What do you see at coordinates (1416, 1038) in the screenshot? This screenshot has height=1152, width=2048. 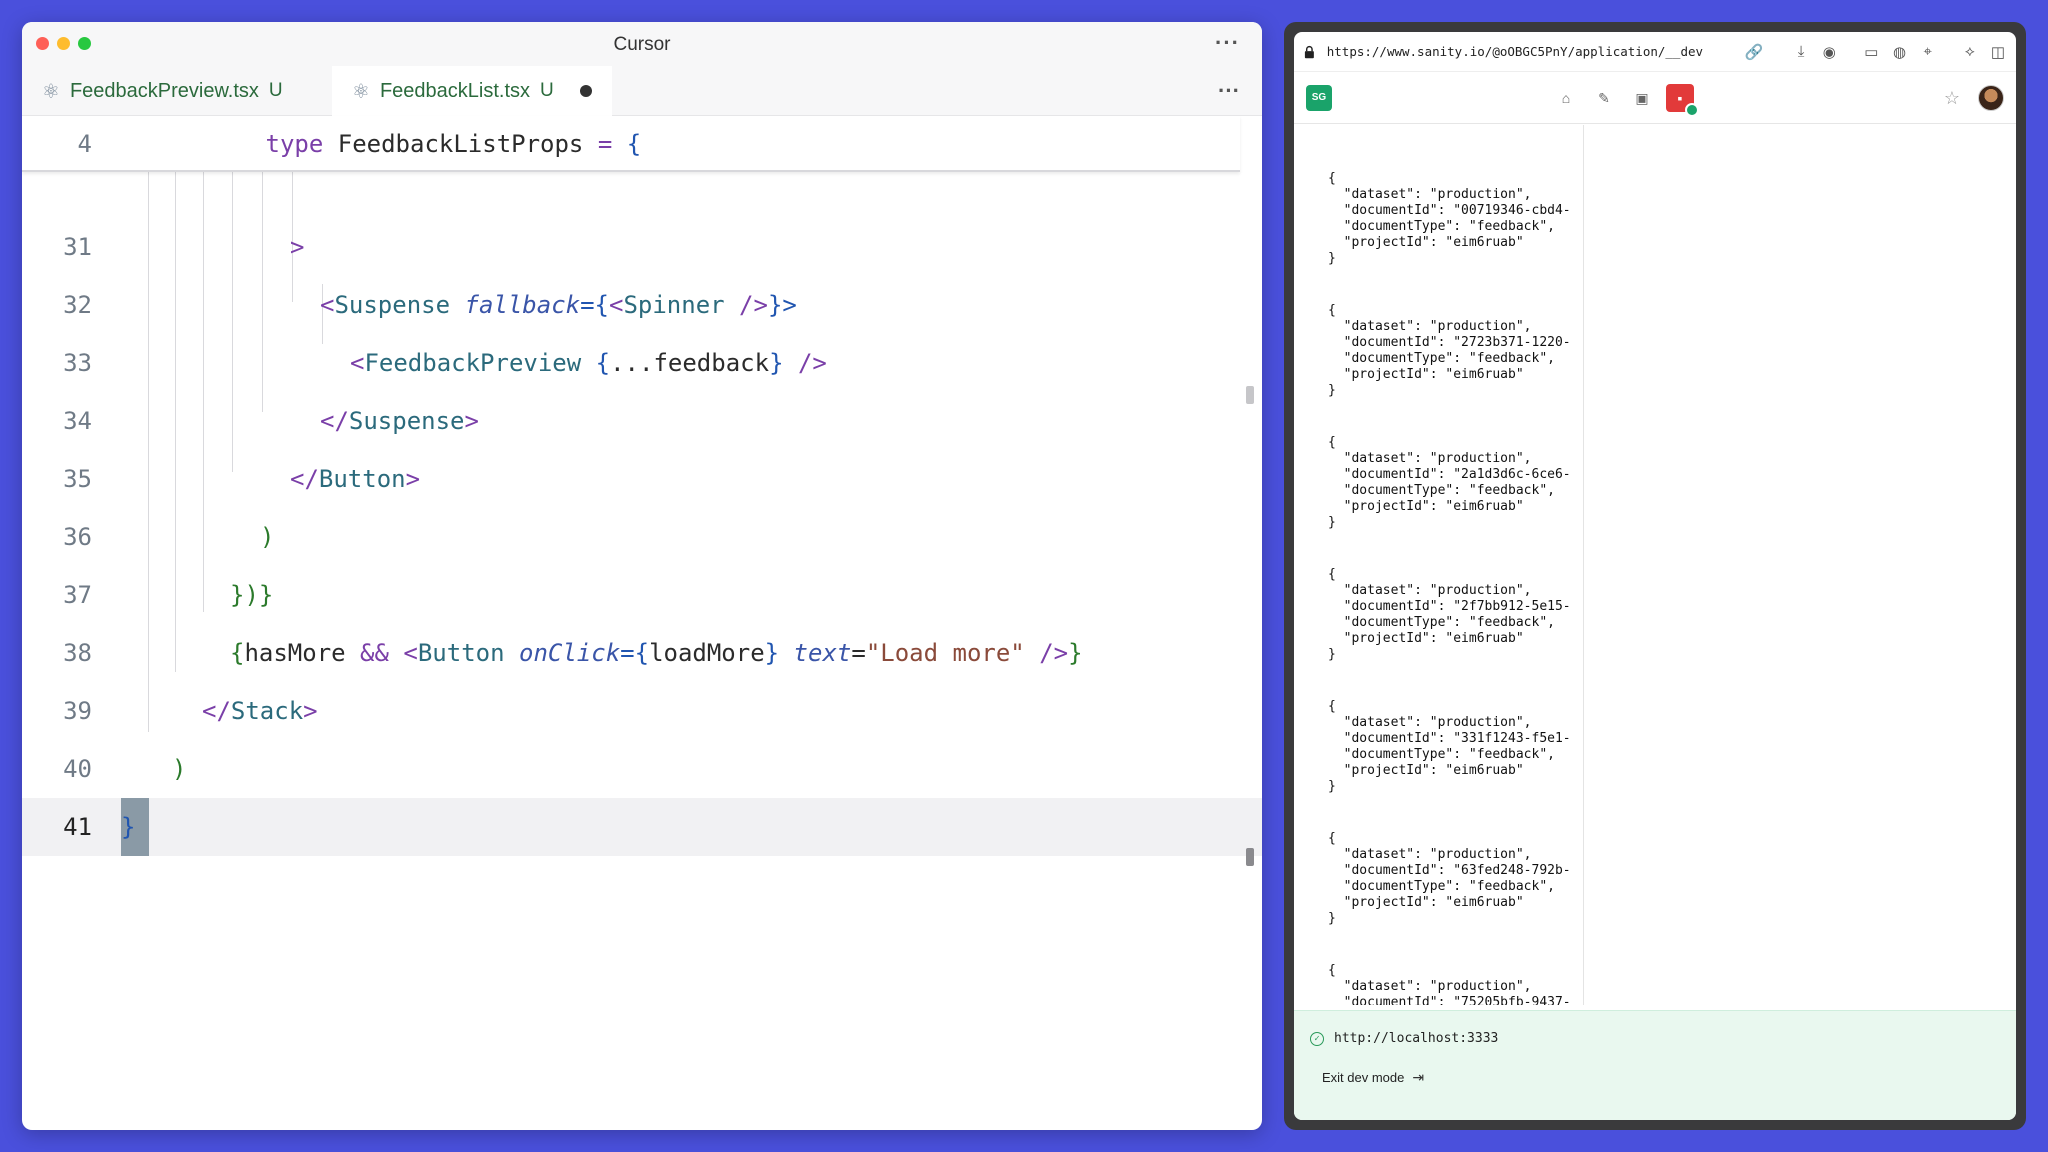 I see `localhost-url: http://localhost:3333` at bounding box center [1416, 1038].